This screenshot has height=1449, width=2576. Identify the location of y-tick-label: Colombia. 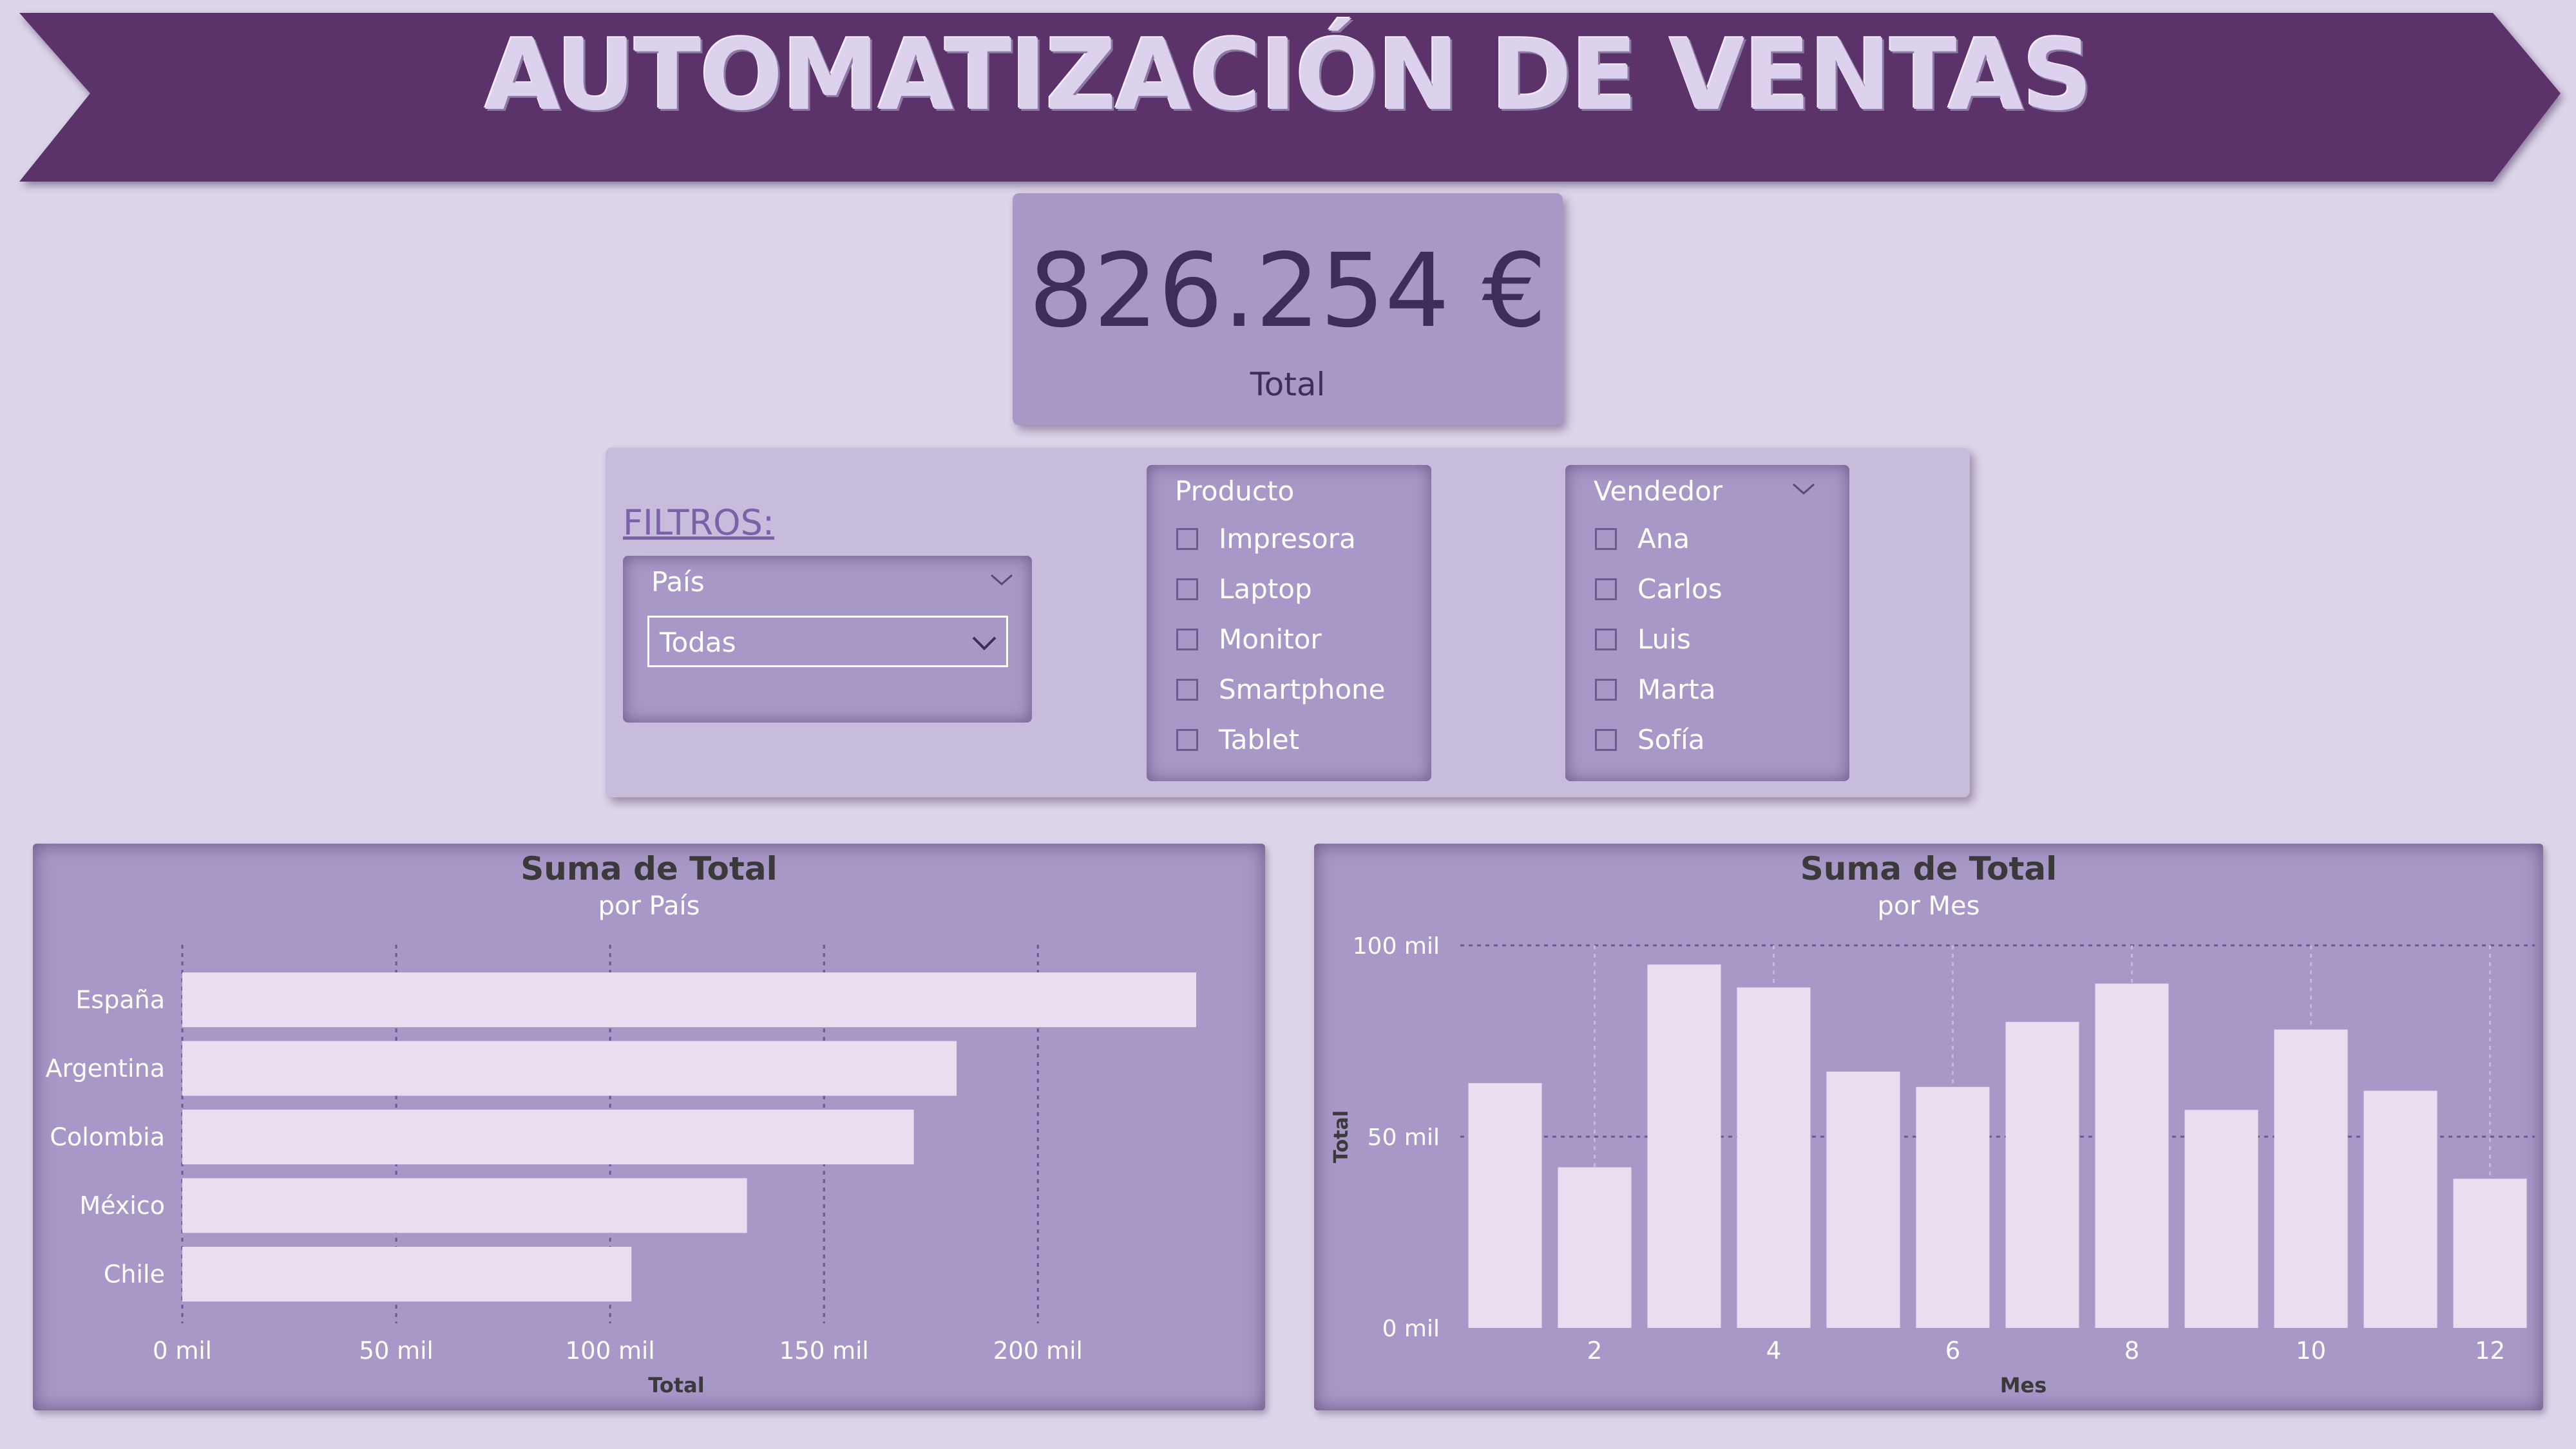
(108, 1137).